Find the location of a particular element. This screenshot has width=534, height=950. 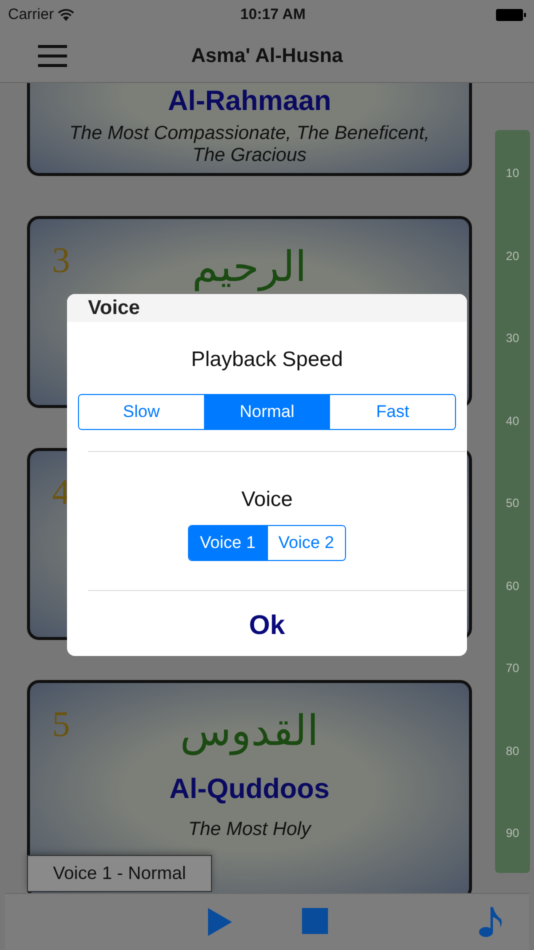

segment-option: Fast is located at coordinates (392, 411).